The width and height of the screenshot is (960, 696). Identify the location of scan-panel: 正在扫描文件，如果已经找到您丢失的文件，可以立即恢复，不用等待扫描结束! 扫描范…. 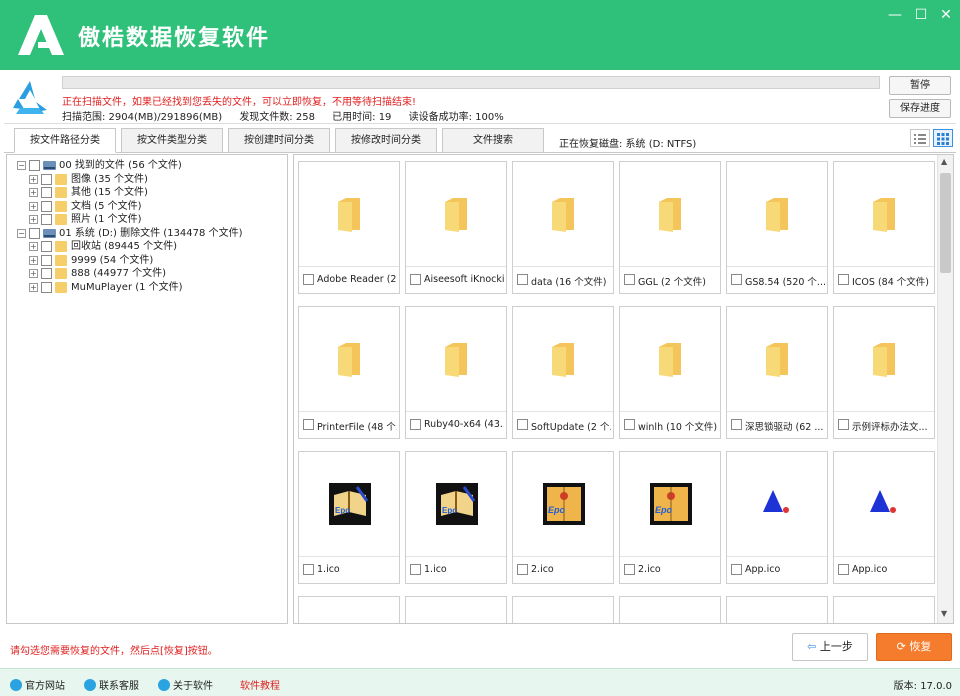
(480, 98).